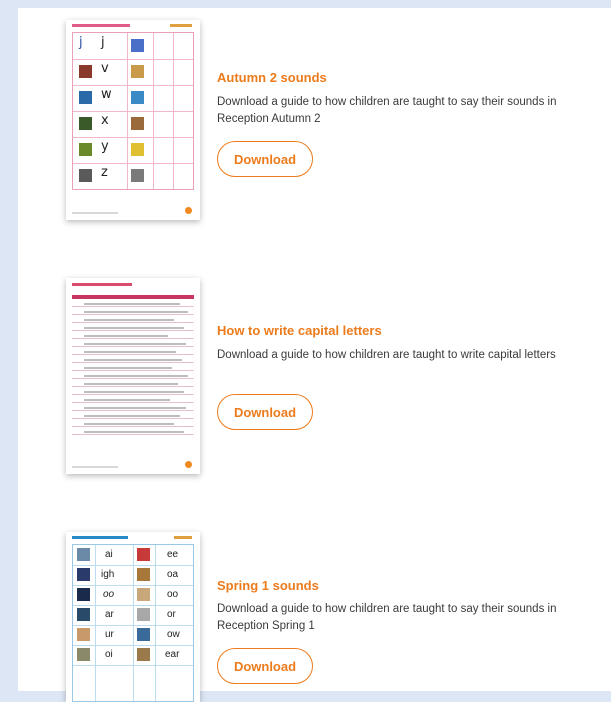 The width and height of the screenshot is (611, 702). Describe the element at coordinates (265, 412) in the screenshot. I see `capital-letters-download-button: Download` at that location.